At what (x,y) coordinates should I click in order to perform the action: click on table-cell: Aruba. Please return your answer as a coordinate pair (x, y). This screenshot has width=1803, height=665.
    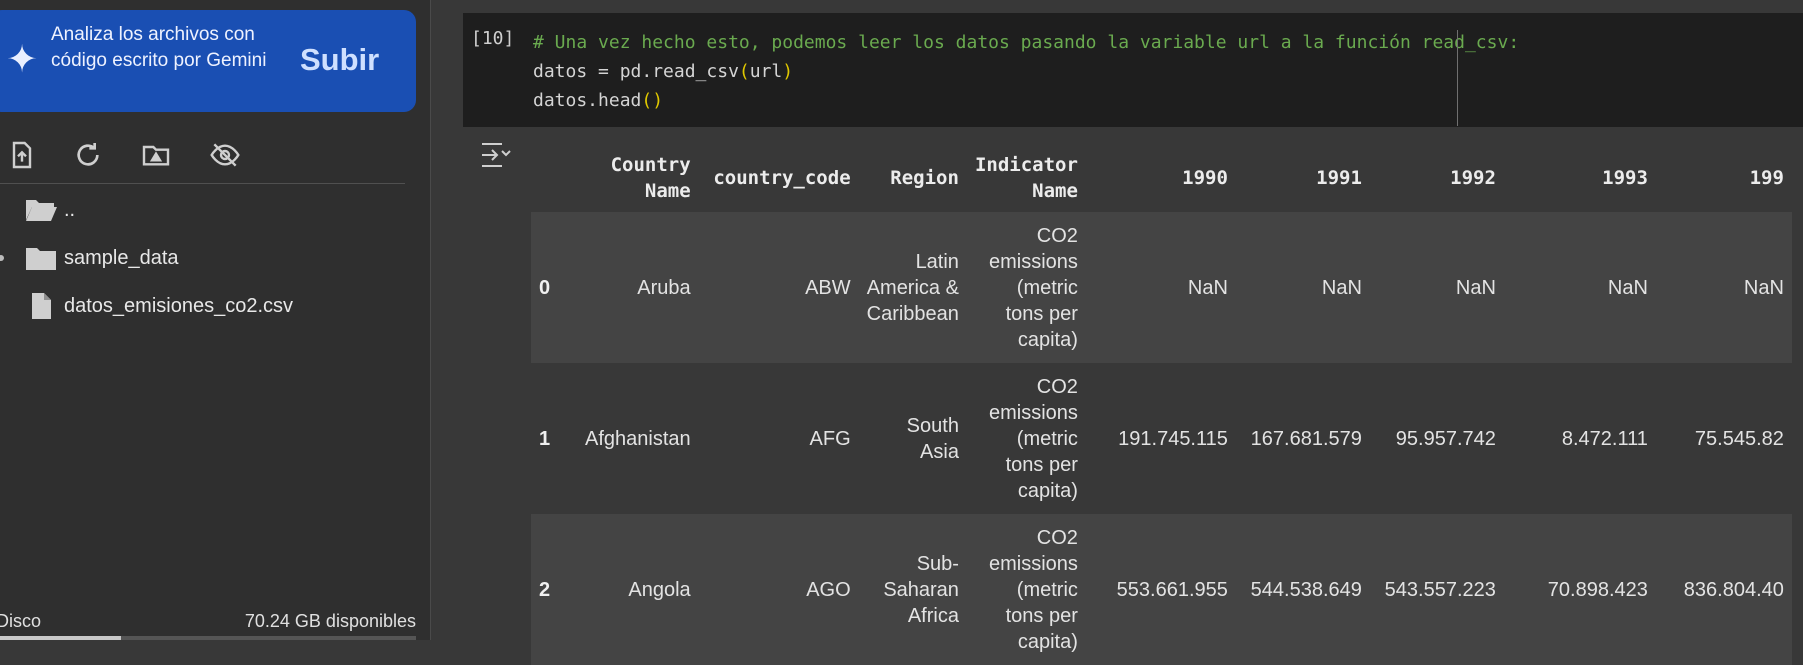
    Looking at the image, I should click on (638, 287).